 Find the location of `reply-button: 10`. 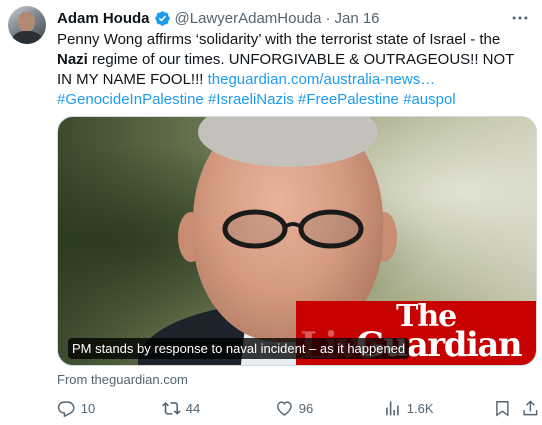

reply-button: 10 is located at coordinates (76, 408).